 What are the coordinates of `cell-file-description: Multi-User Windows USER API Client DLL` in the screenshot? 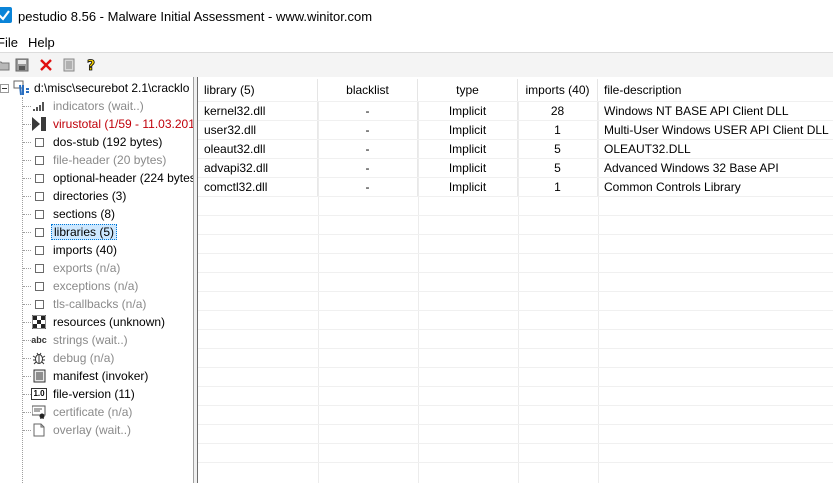 It's located at (716, 130).